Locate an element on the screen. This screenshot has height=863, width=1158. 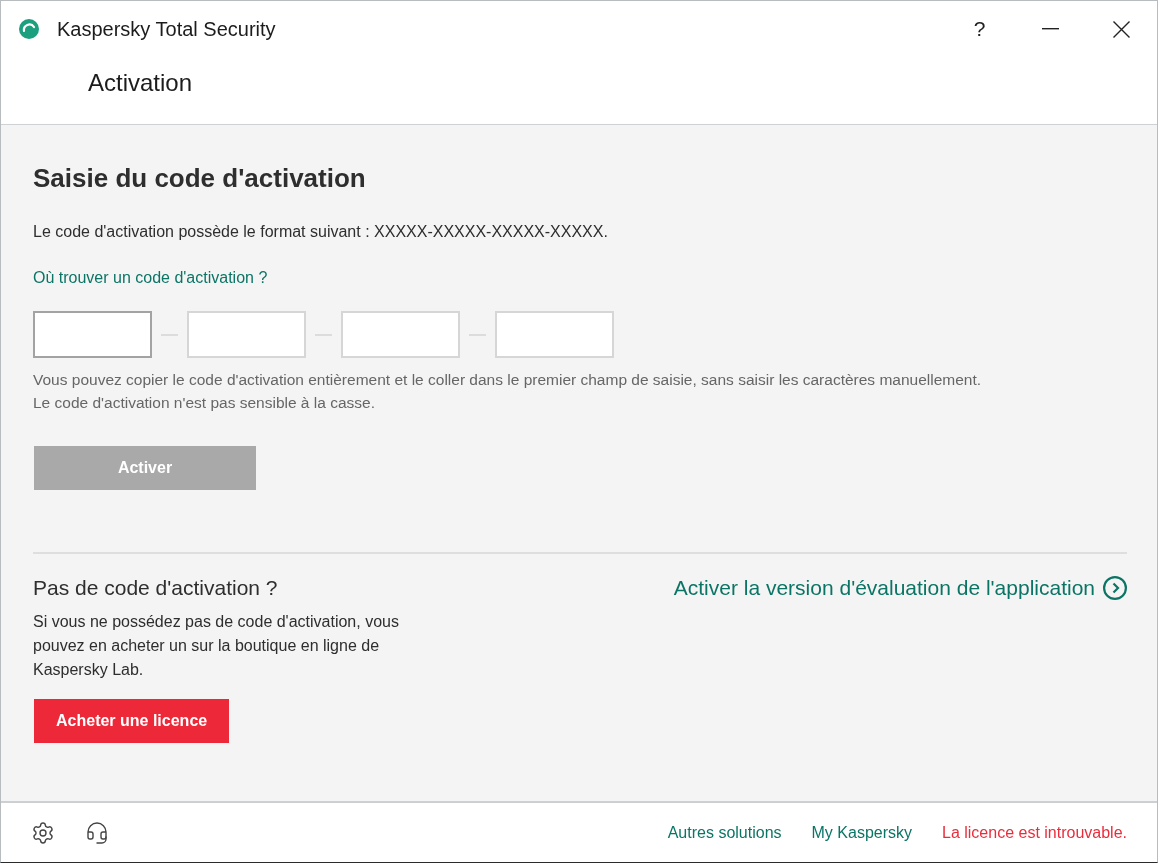
settings-icon is located at coordinates (43, 832).